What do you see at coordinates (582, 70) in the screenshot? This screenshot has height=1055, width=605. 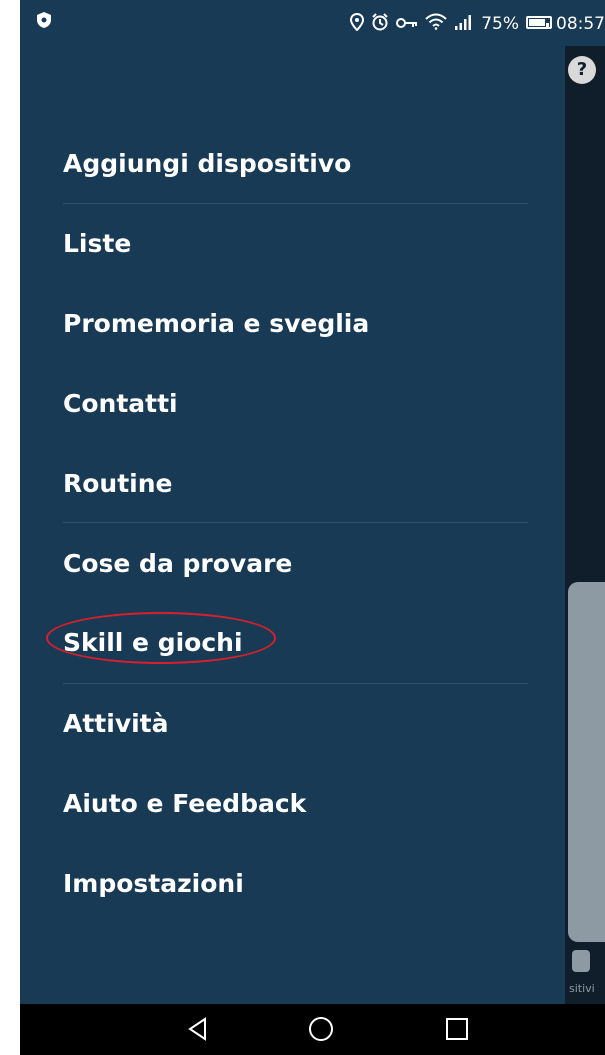 I see `help-icon: ?` at bounding box center [582, 70].